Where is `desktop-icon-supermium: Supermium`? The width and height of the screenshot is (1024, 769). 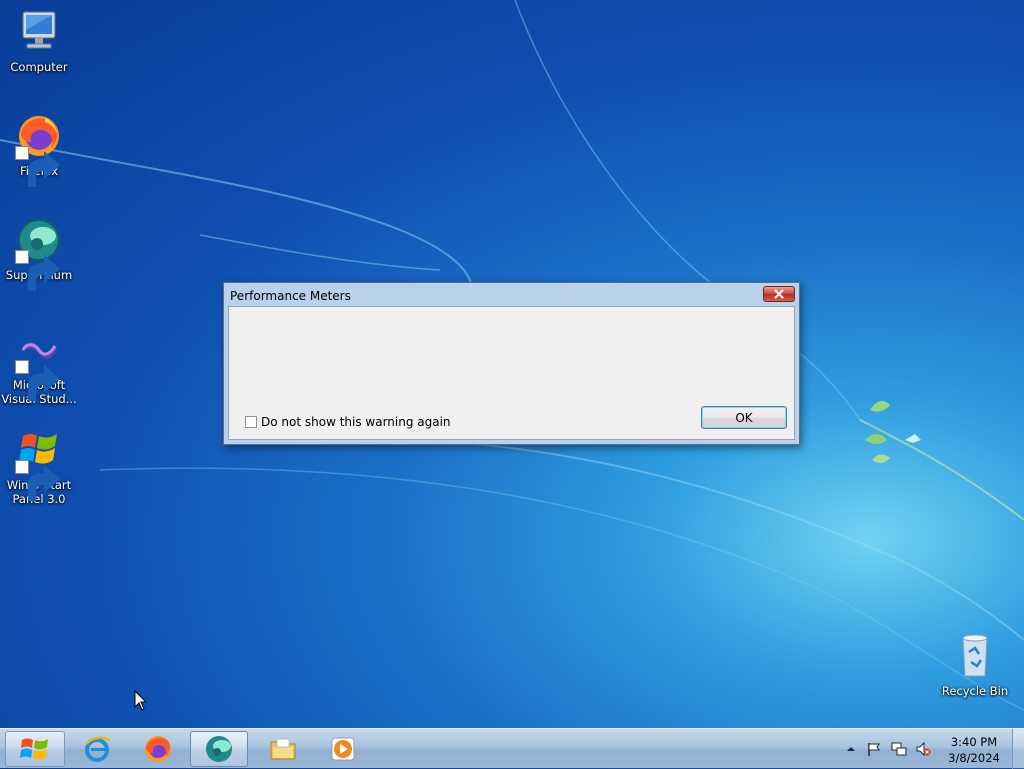
desktop-icon-supermium: Supermium is located at coordinates (39, 253).